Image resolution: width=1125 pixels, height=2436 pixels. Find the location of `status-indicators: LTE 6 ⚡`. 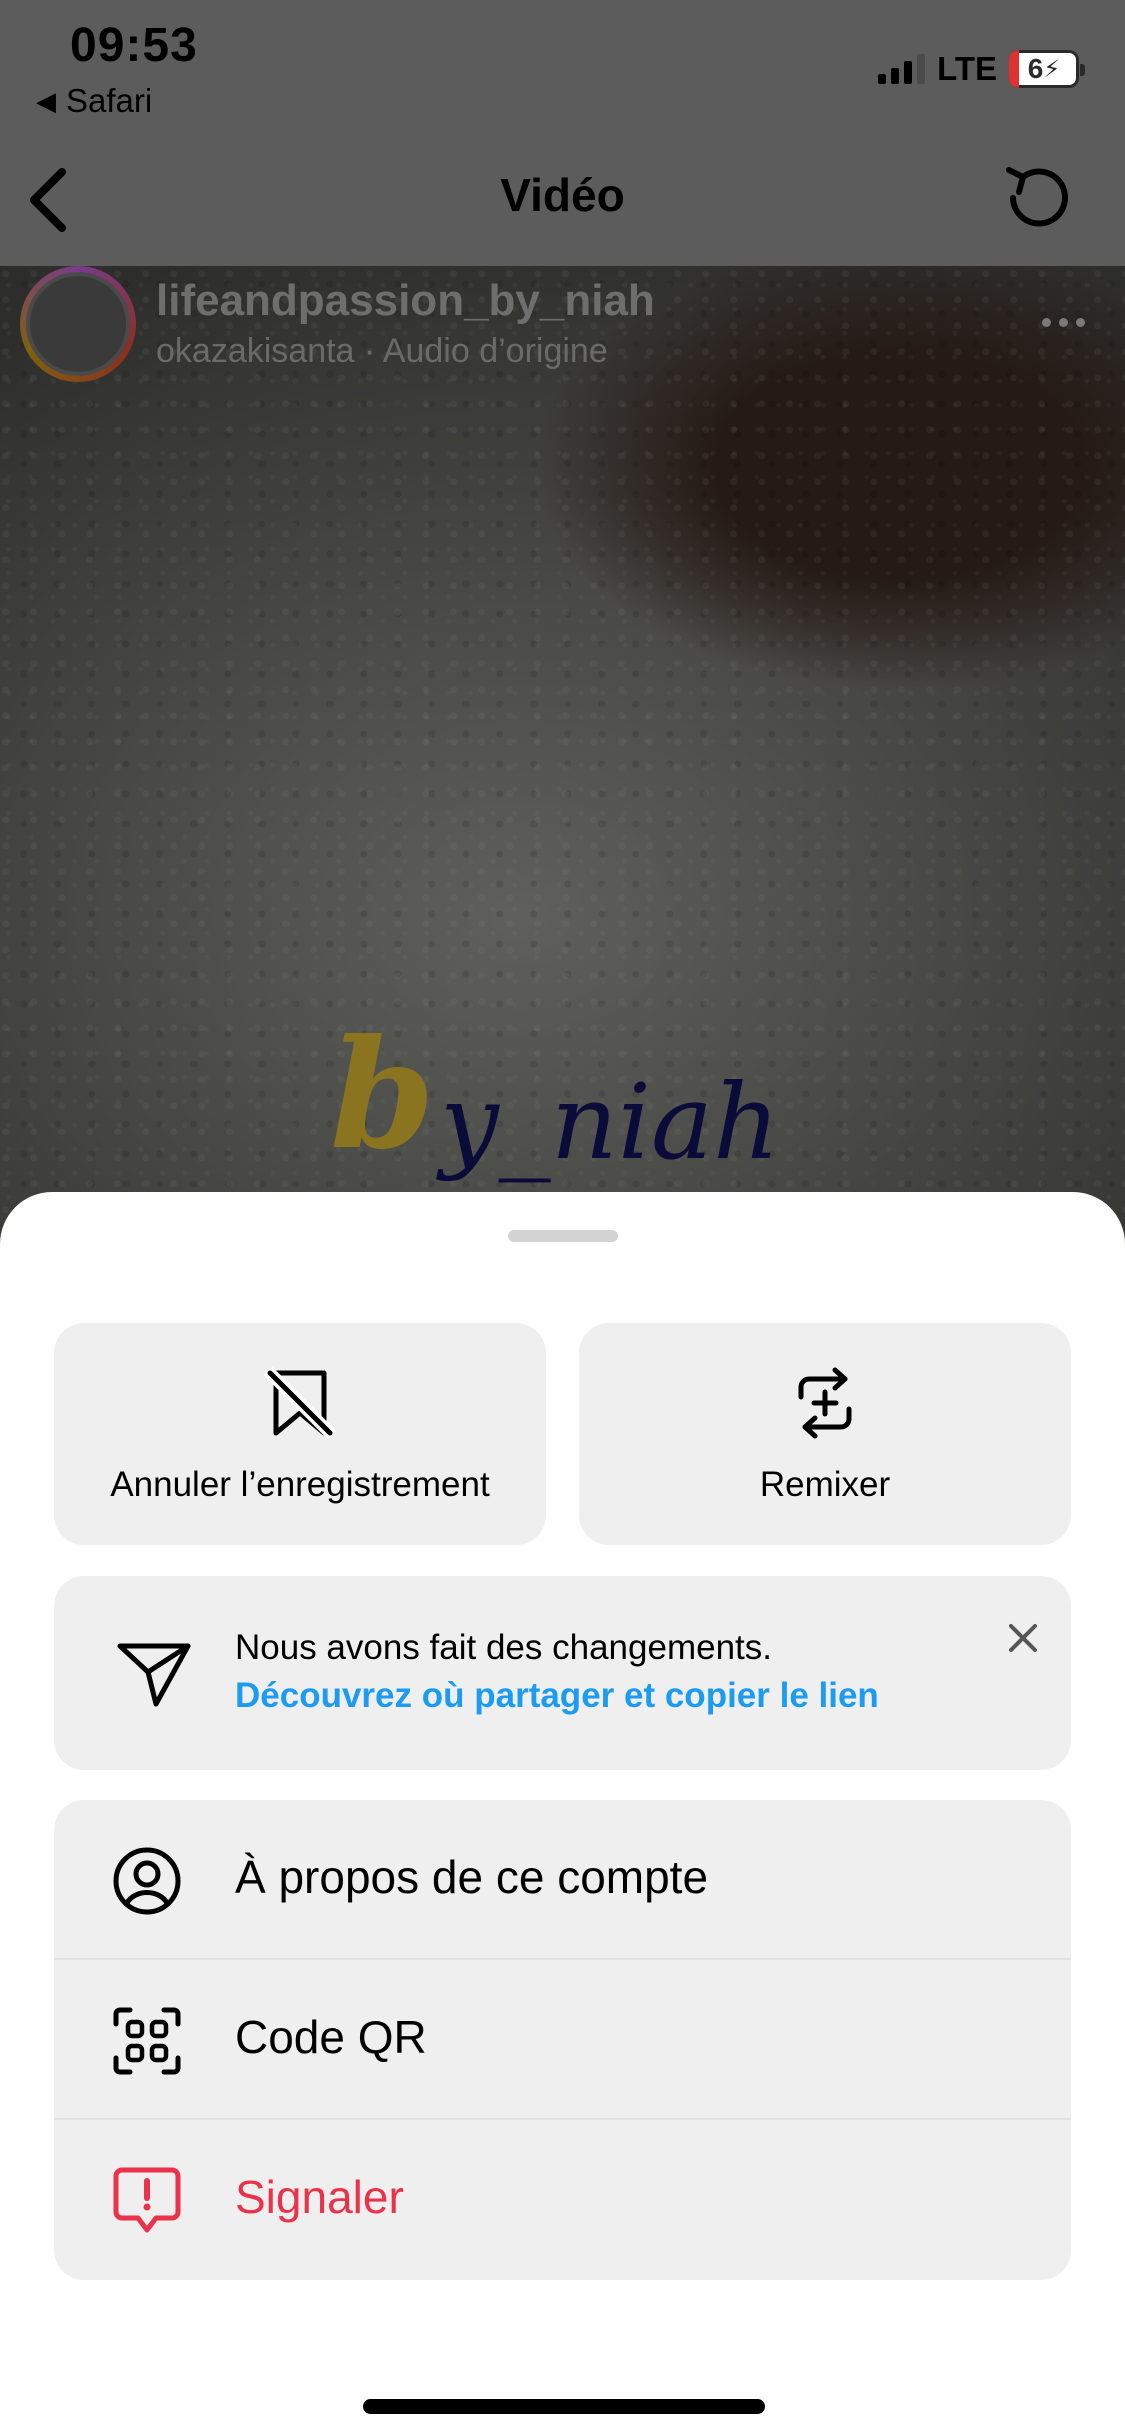

status-indicators: LTE 6 ⚡ is located at coordinates (981, 69).